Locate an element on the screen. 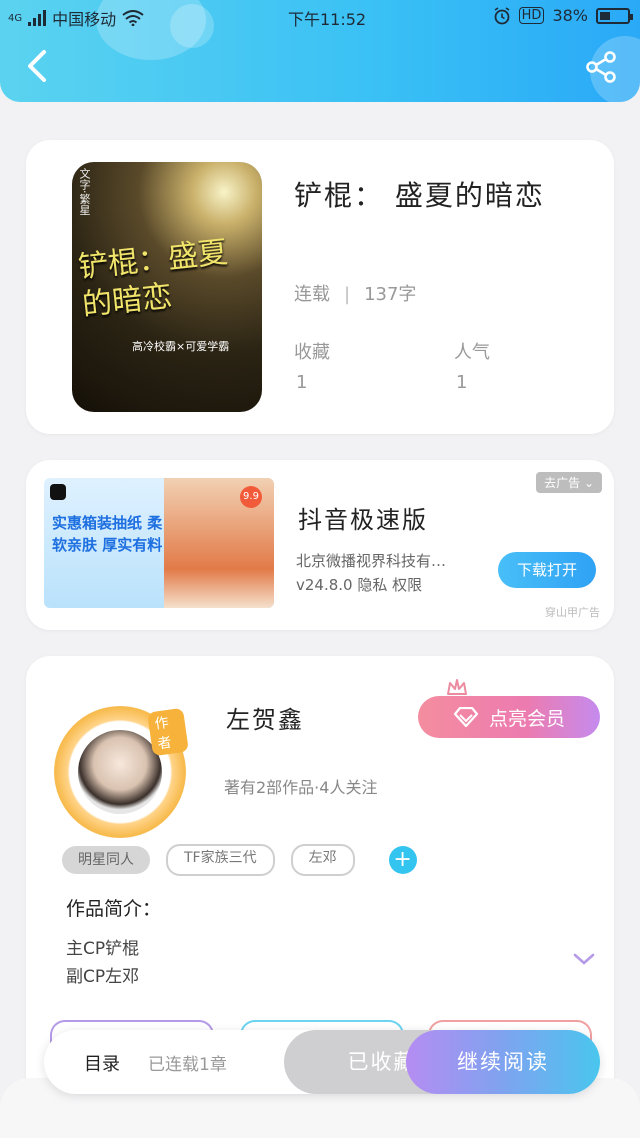  share-icon is located at coordinates (601, 67).